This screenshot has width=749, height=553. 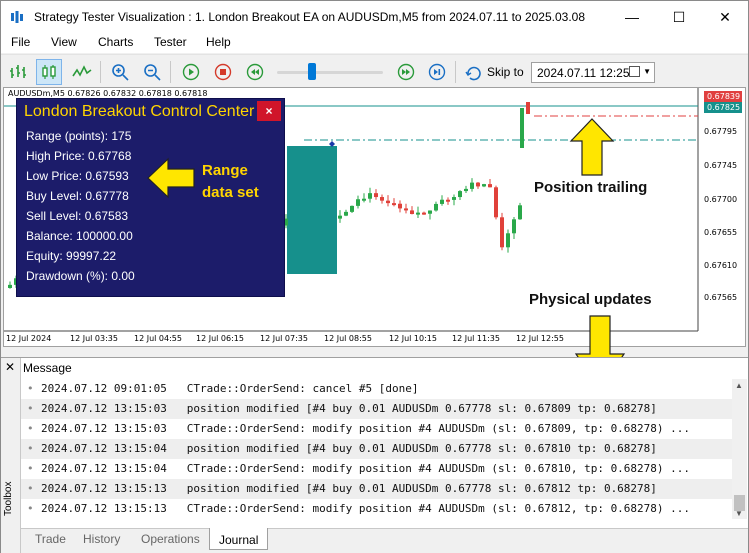 What do you see at coordinates (721, 199) in the screenshot?
I see `price-axis-label: 0.67700` at bounding box center [721, 199].